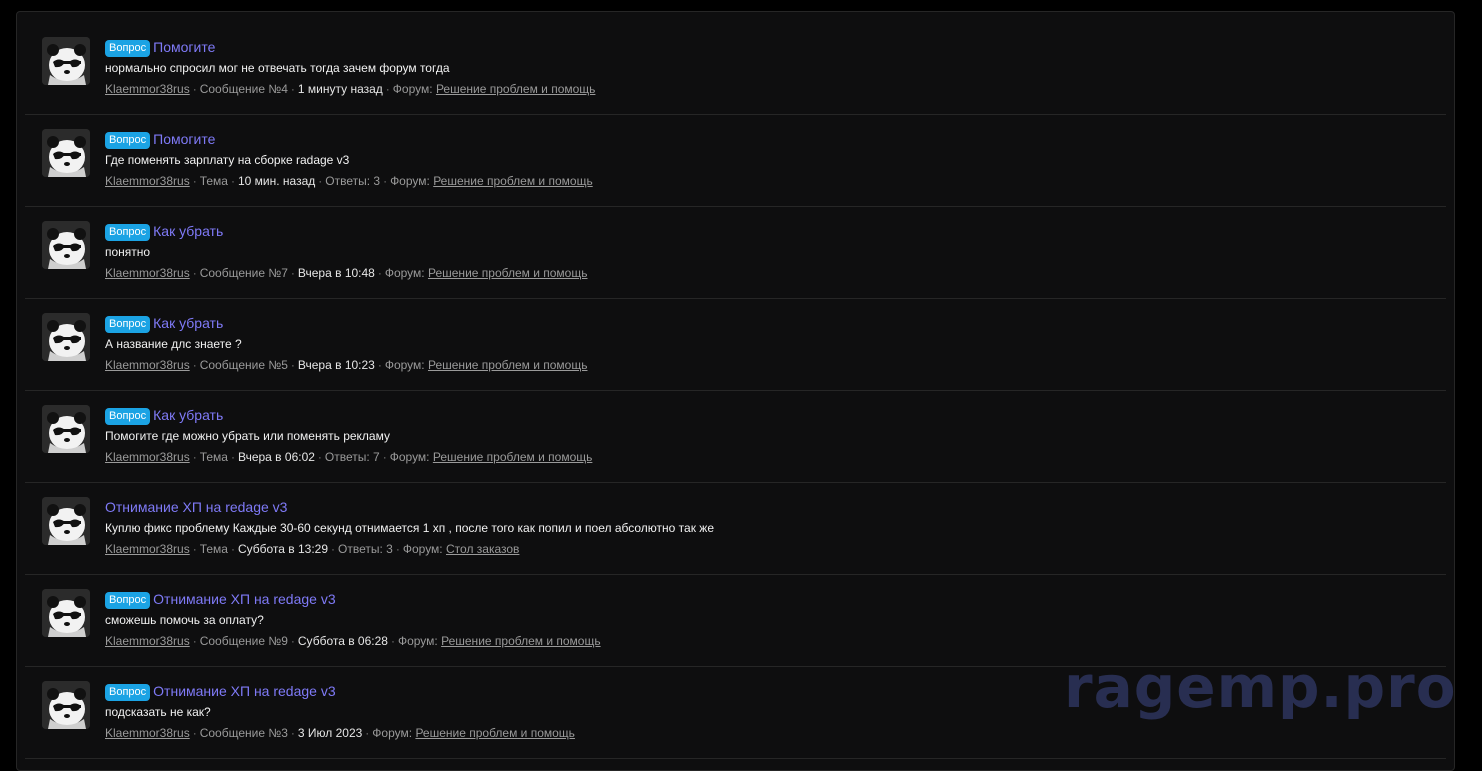 The width and height of the screenshot is (1482, 771). Describe the element at coordinates (283, 549) in the screenshot. I see `post-time: Суббота в 13:29` at that location.